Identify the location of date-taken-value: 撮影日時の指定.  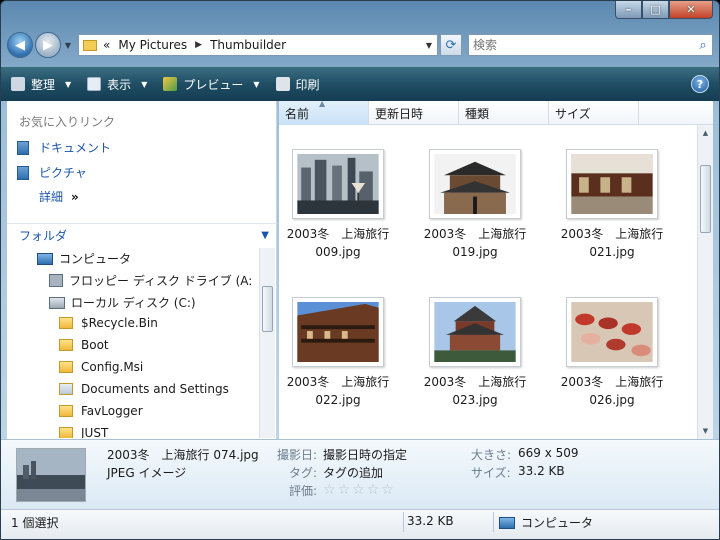
(365, 454).